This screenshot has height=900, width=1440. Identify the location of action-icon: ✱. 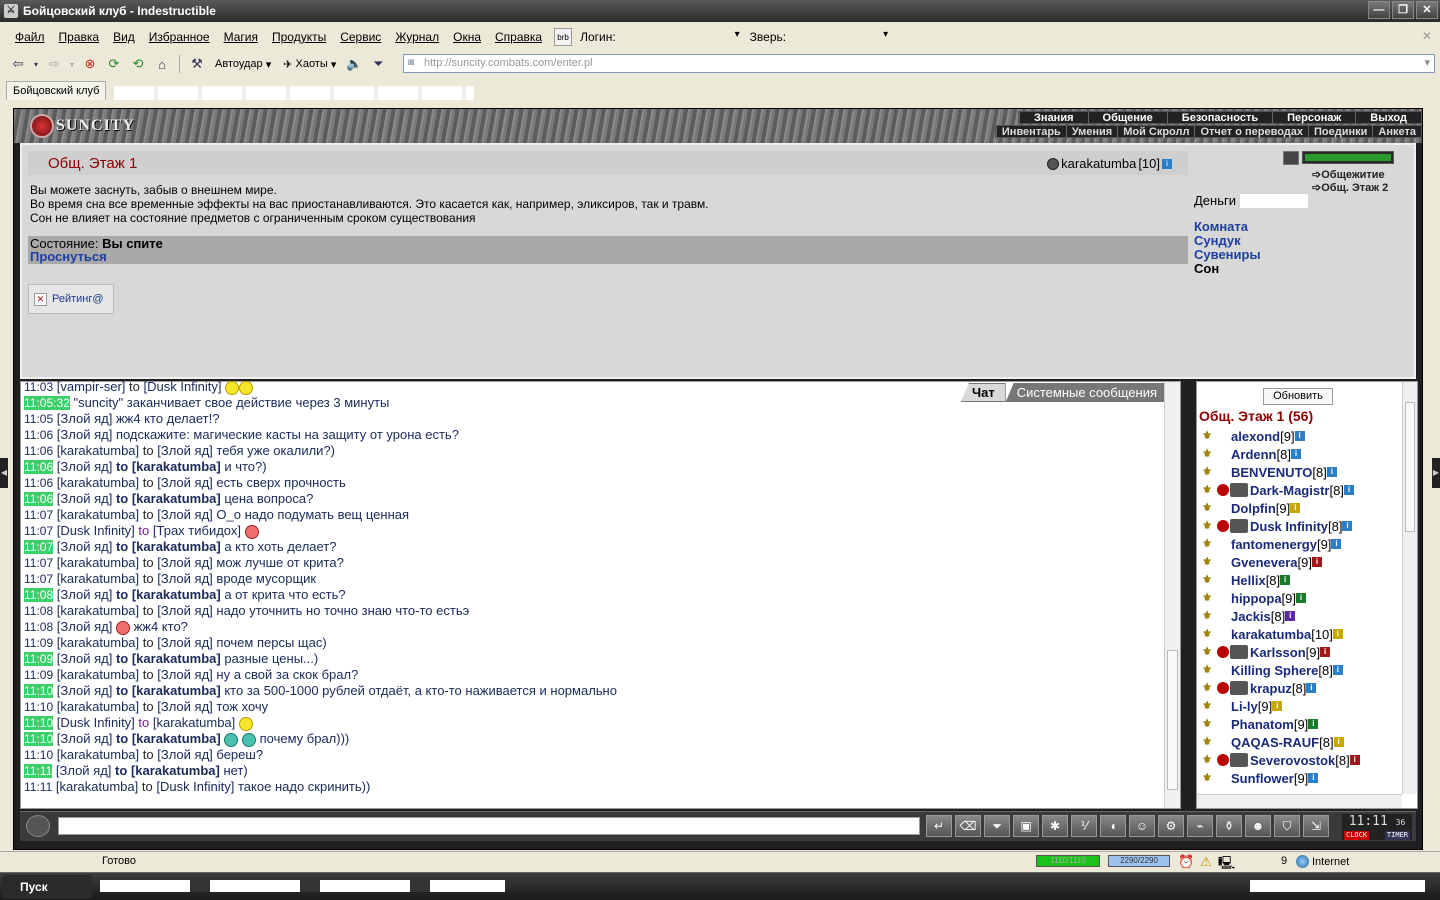
(1055, 826).